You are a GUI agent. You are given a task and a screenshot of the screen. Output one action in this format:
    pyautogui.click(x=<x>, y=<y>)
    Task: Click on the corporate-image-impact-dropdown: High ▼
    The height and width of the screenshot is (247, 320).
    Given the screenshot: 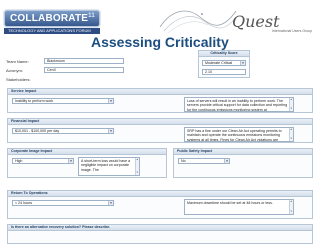 What is the action you would take?
    pyautogui.click(x=43, y=161)
    